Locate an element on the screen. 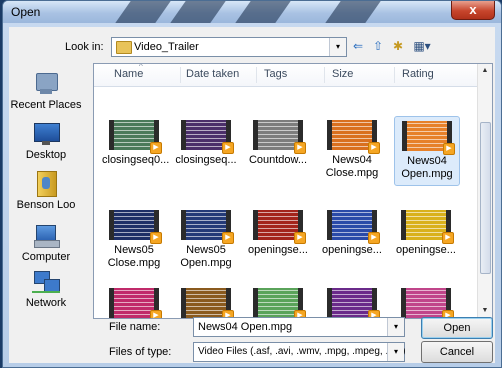 The width and height of the screenshot is (502, 368). scrollbar-thumb is located at coordinates (485, 198).